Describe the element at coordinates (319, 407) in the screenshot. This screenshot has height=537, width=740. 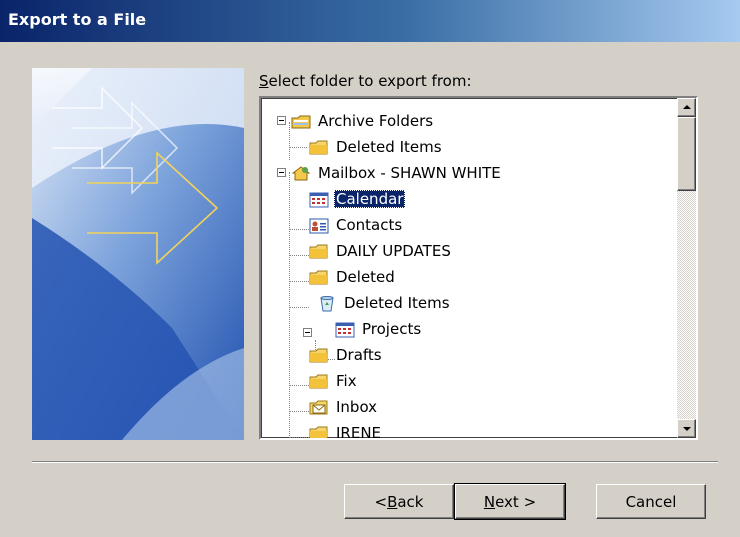
I see `inbox-icon` at that location.